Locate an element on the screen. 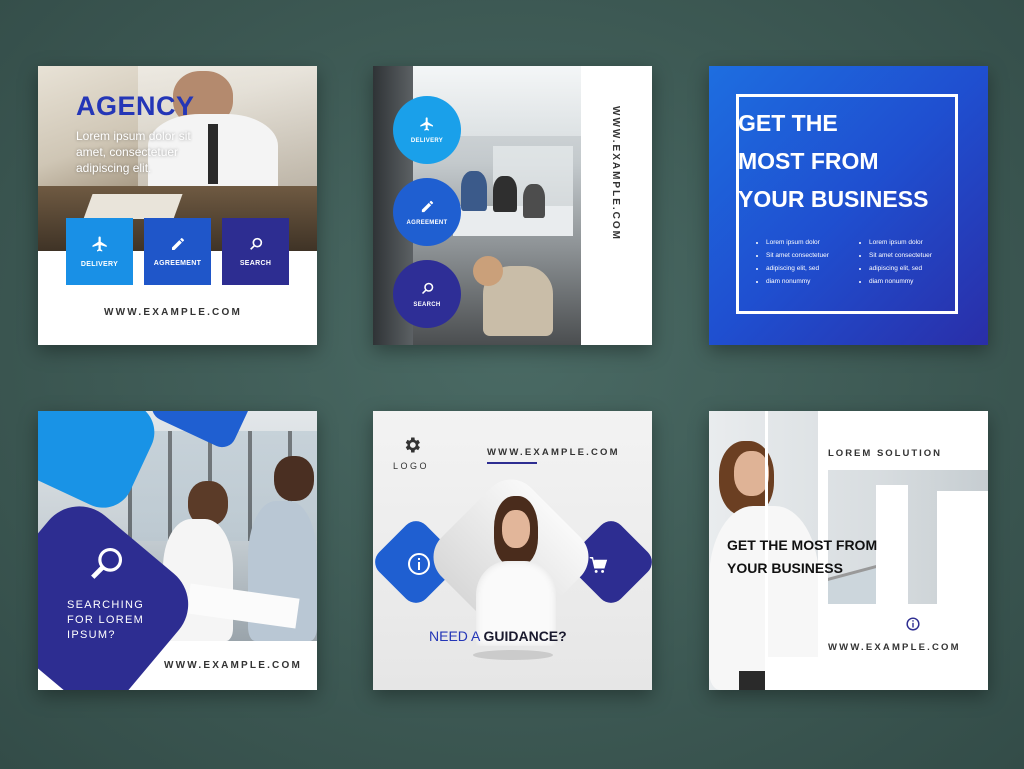  tagline-emphasis: GUIDANCE? is located at coordinates (525, 636).